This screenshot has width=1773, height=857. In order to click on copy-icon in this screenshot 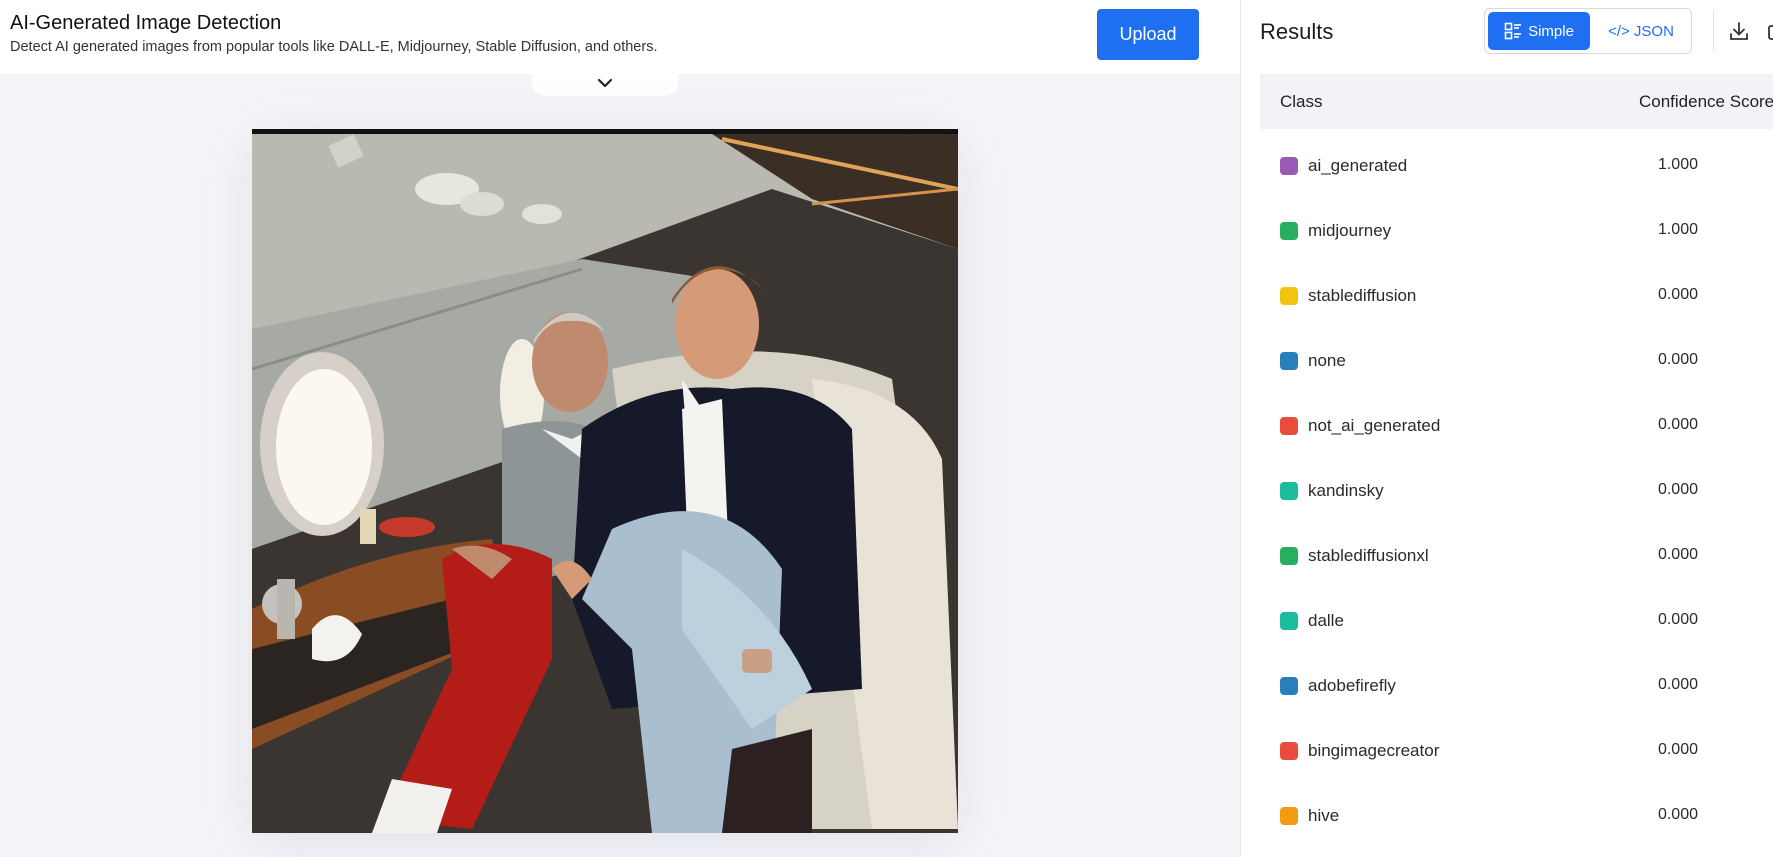, I will do `click(1770, 31)`.